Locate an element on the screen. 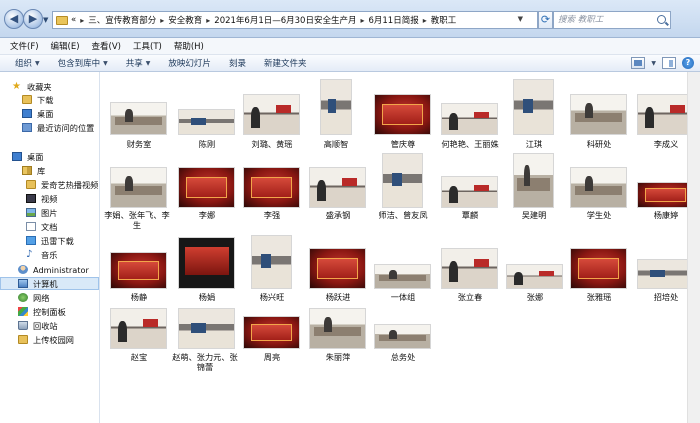 The image size is (700, 423). nav-control-panel: 控制面板 is located at coordinates (42, 311).